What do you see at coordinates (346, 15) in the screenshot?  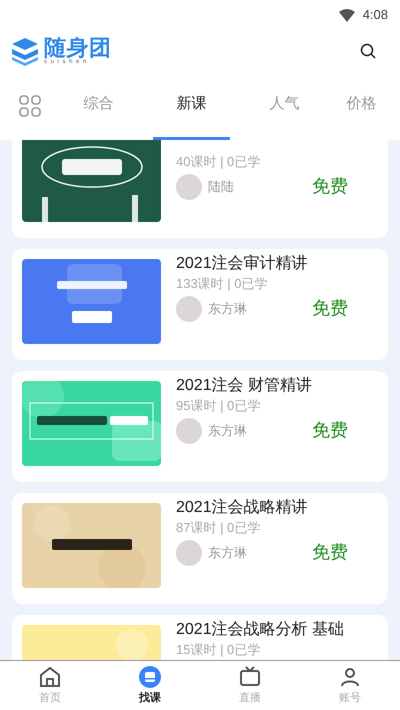 I see `wifi-icon` at bounding box center [346, 15].